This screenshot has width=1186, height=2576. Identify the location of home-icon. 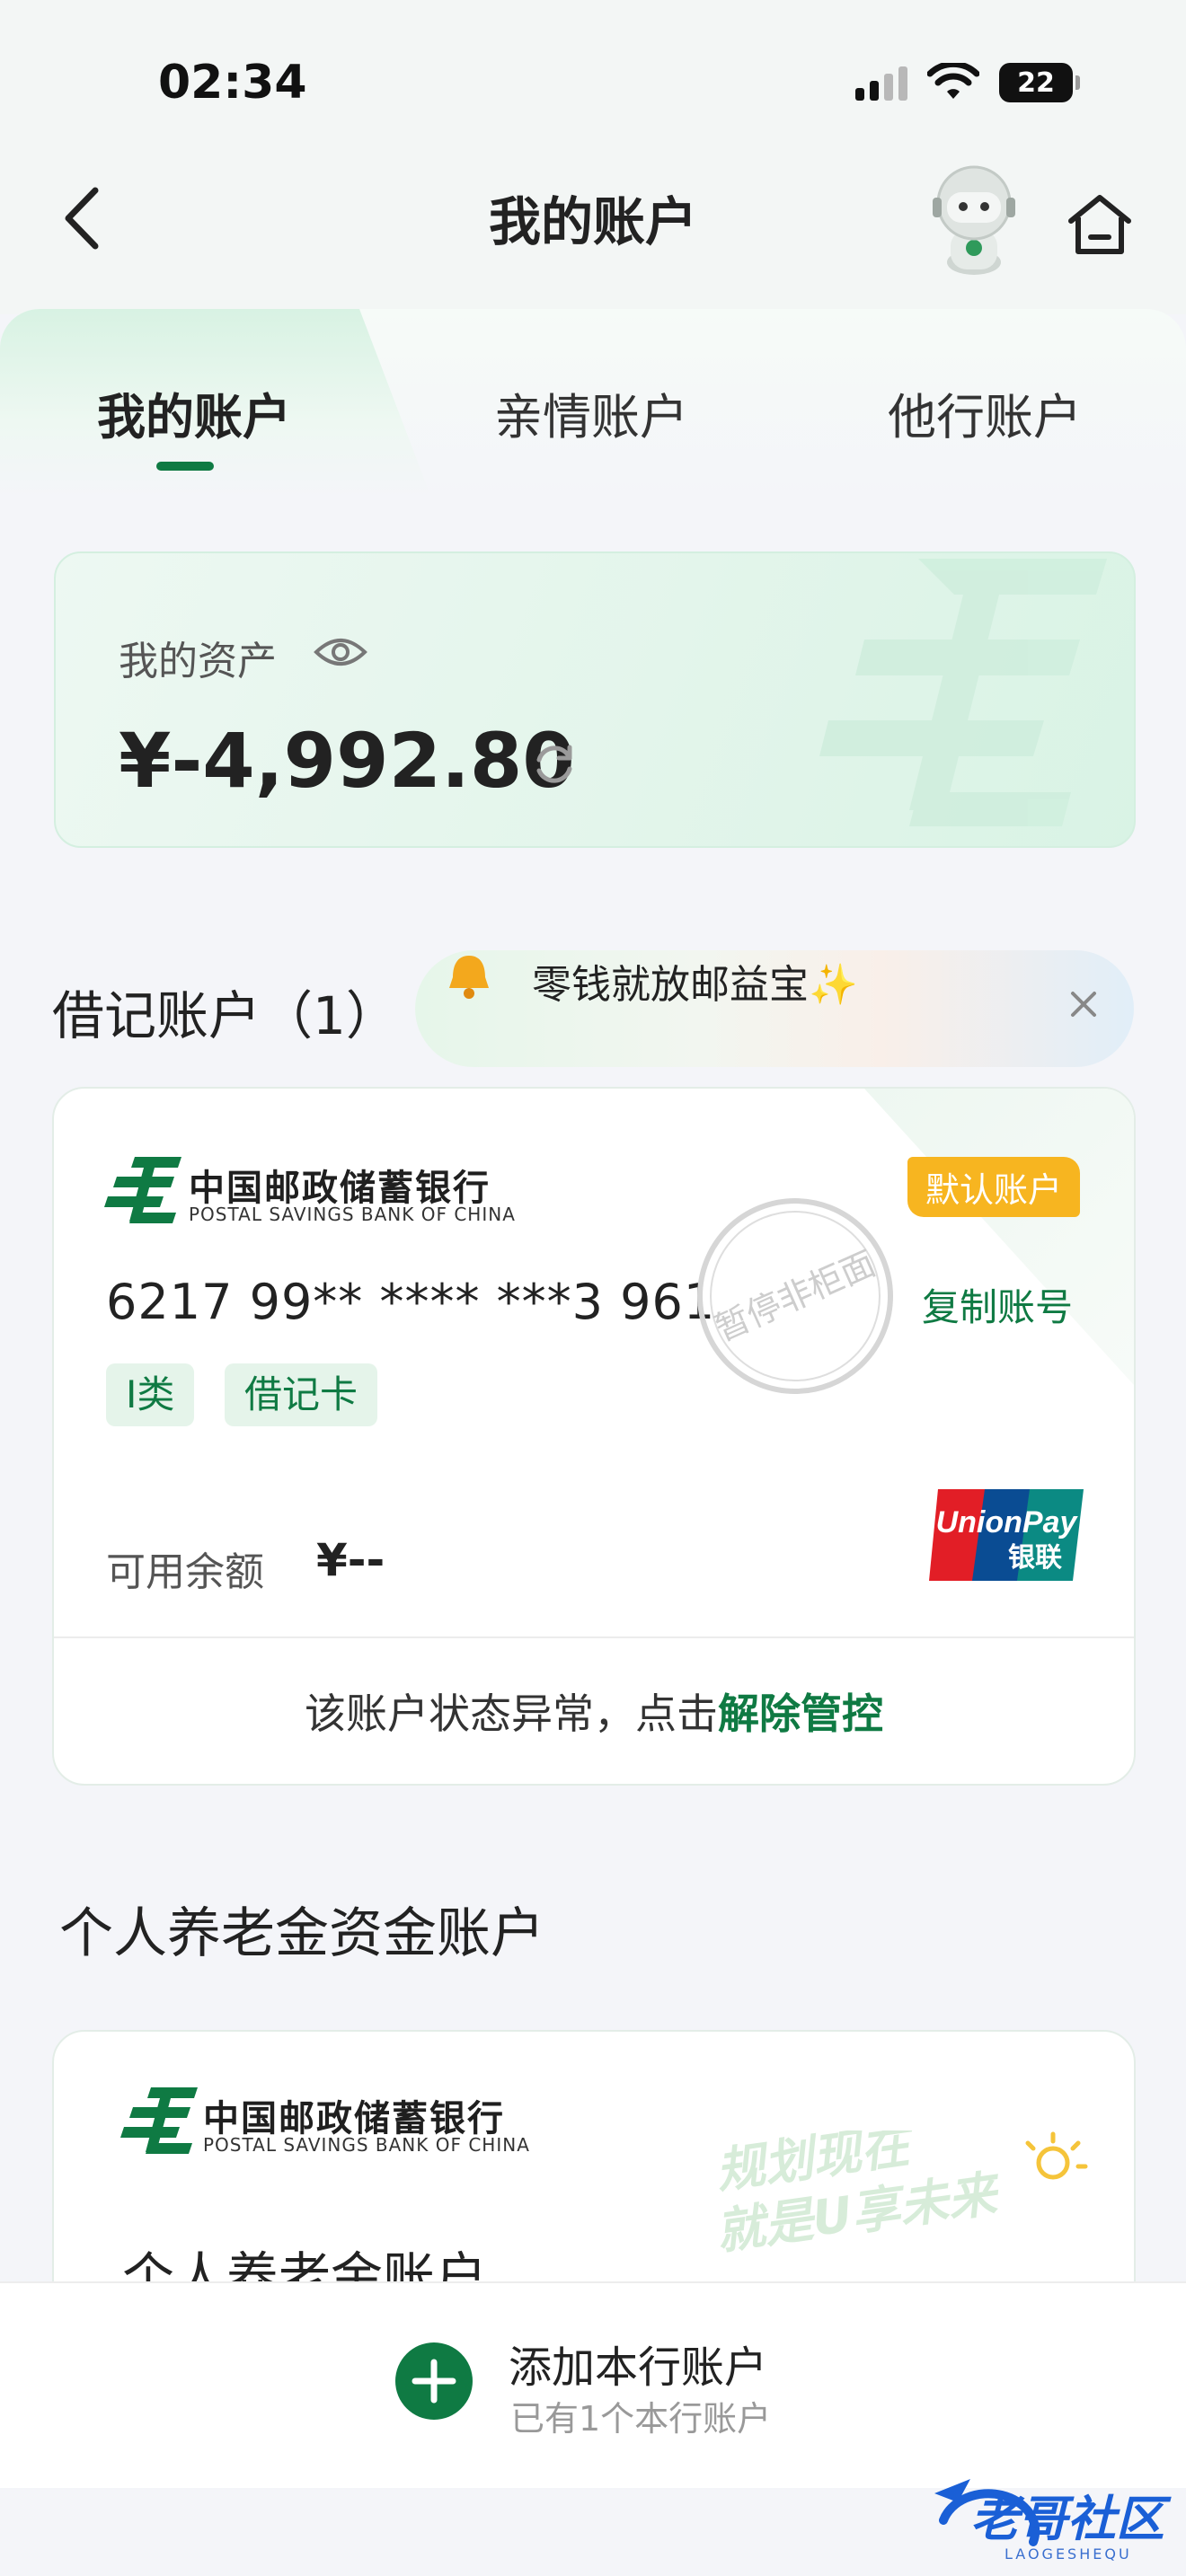
(1100, 224).